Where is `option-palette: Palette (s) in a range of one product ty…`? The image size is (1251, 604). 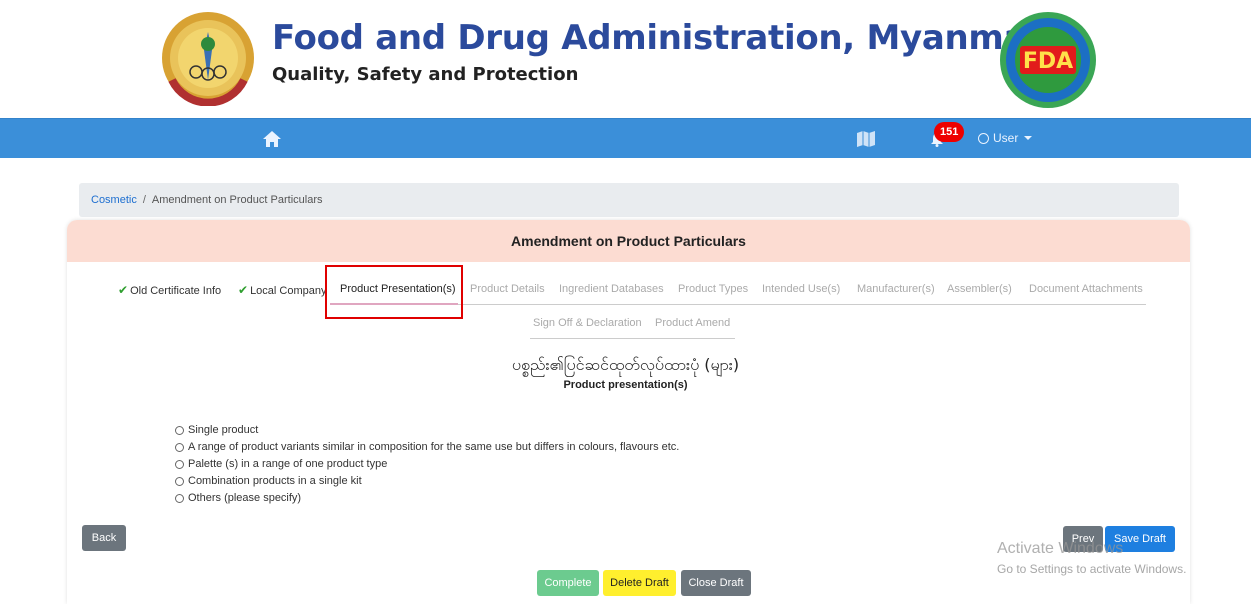 option-palette: Palette (s) in a range of one product ty… is located at coordinates (281, 464).